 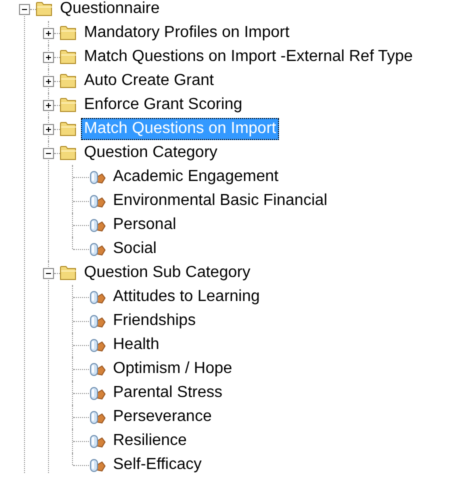 I want to click on tree-item: Environmental Basic Financial, so click(x=220, y=201).